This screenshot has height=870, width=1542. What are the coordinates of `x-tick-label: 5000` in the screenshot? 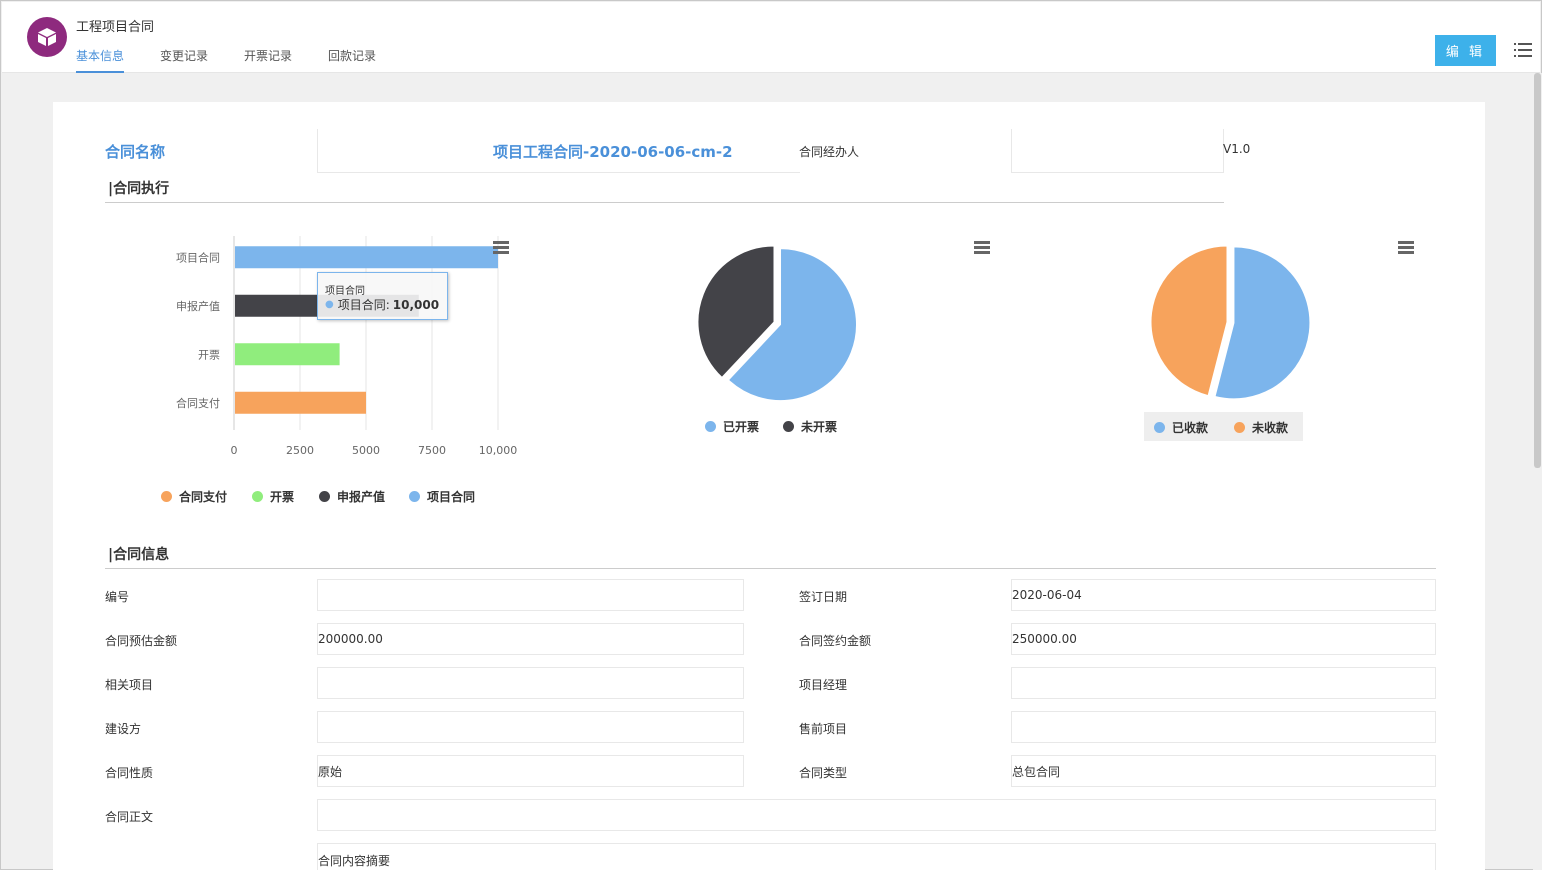 It's located at (366, 450).